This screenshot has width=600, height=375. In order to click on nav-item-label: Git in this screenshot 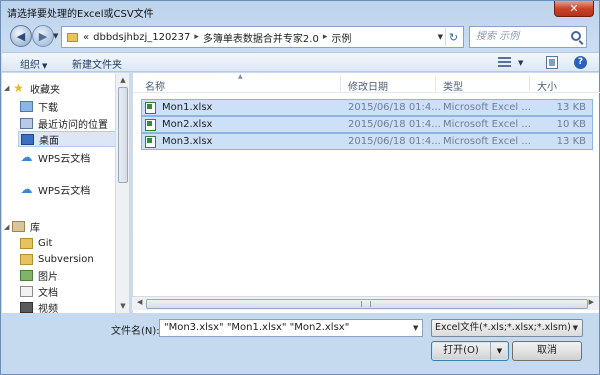, I will do `click(45, 243)`.